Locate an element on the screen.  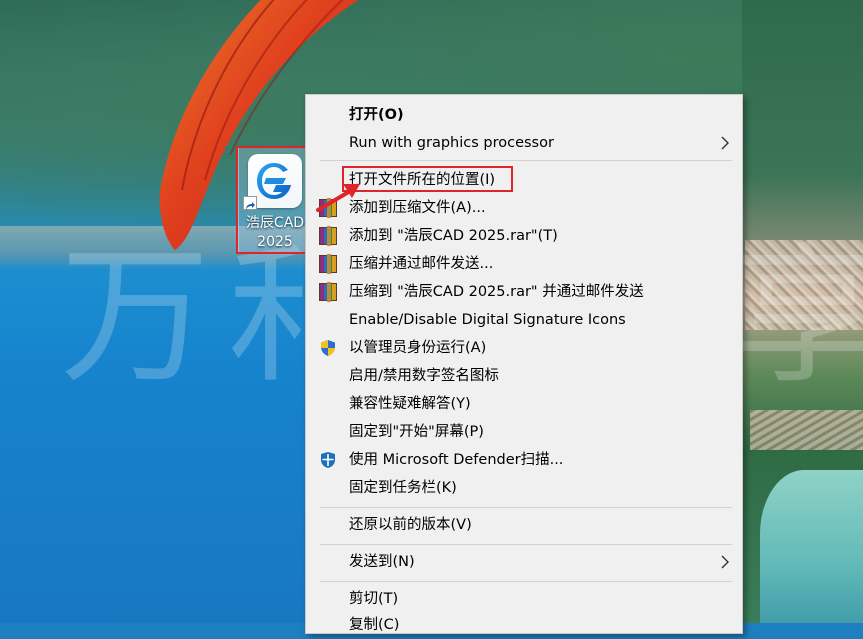
menu-item-label: 以管理员身份运行(A) is located at coordinates (418, 348).